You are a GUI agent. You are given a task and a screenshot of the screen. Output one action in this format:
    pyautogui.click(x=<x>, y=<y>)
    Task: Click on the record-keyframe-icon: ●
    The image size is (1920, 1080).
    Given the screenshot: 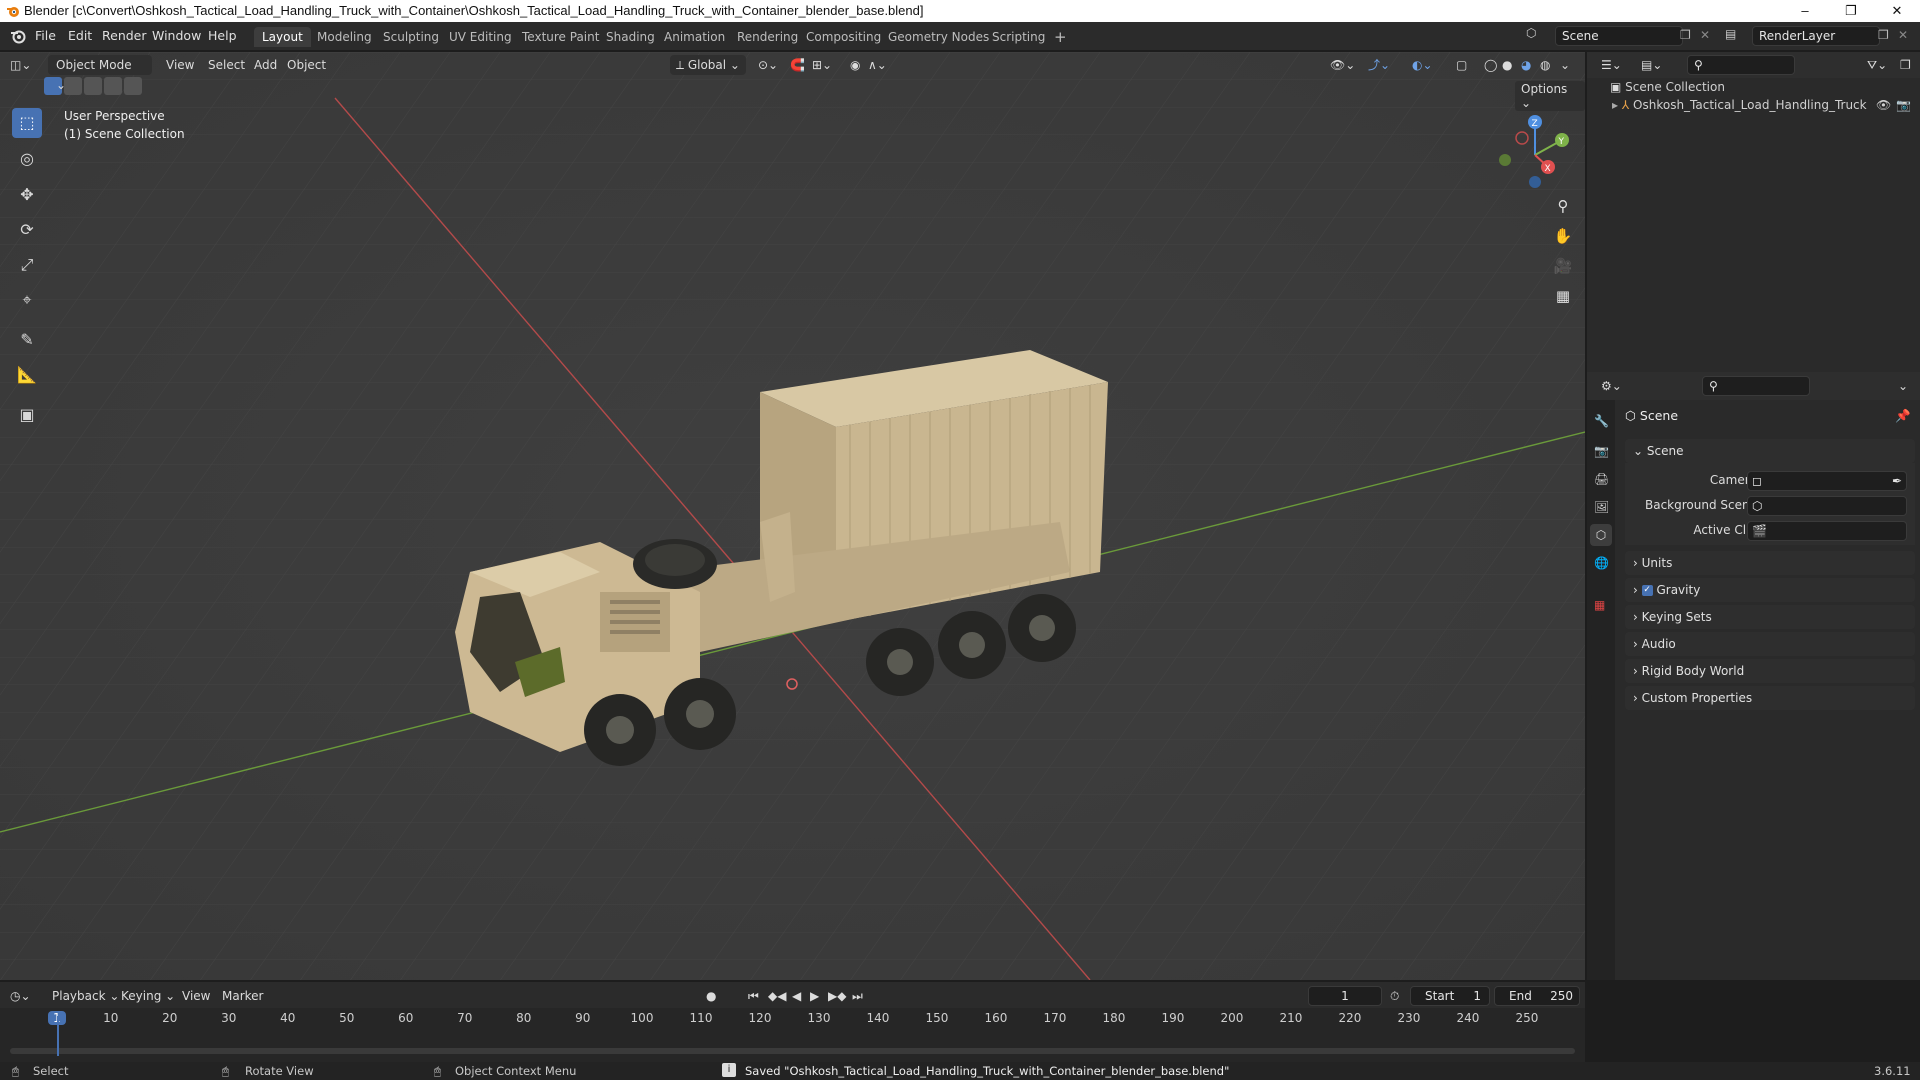 What is the action you would take?
    pyautogui.click(x=711, y=996)
    